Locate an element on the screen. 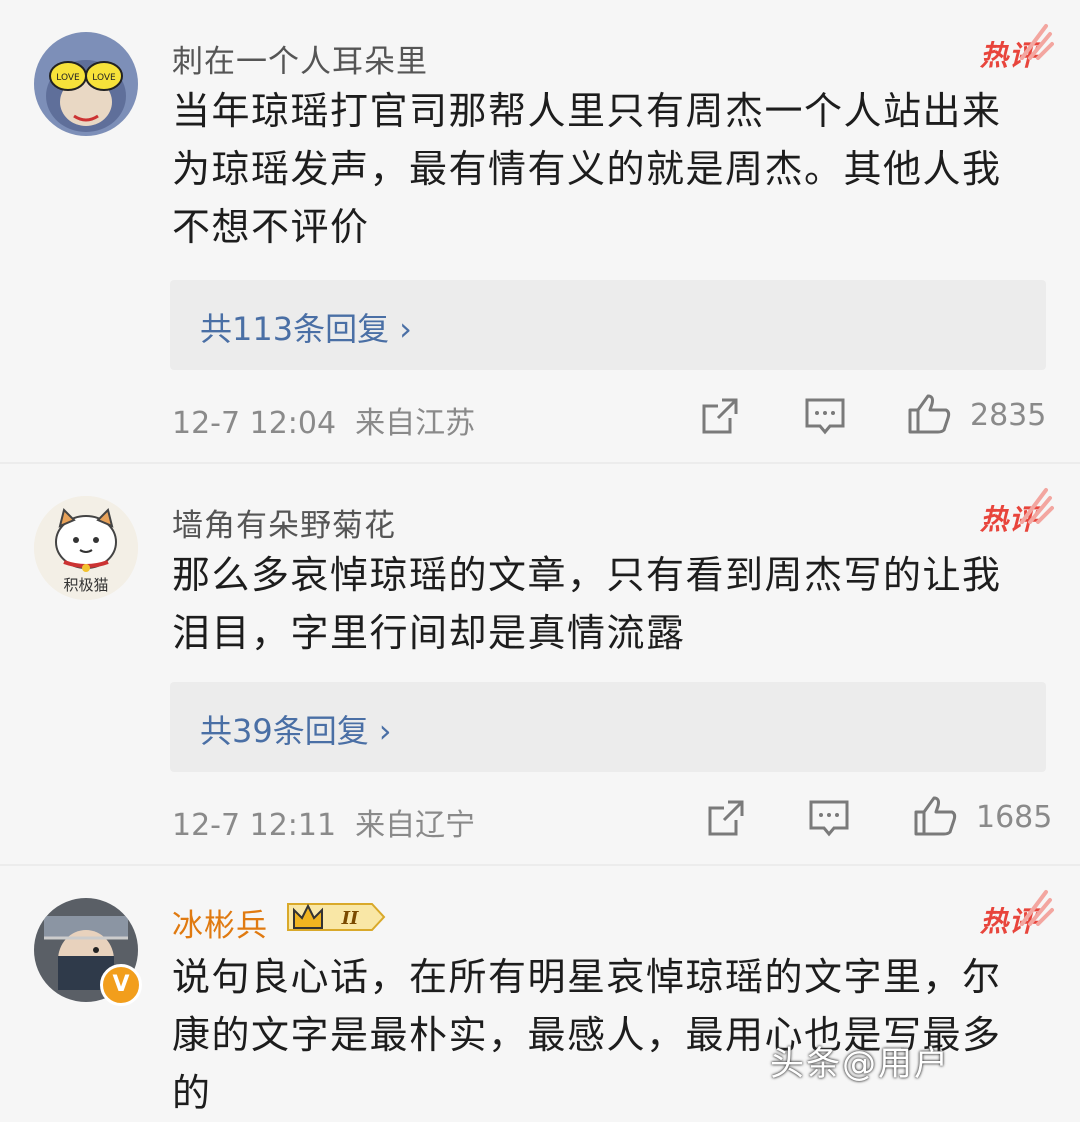 The width and height of the screenshot is (1080, 1122). username: 刺在一个人耳朵里 is located at coordinates (300, 58).